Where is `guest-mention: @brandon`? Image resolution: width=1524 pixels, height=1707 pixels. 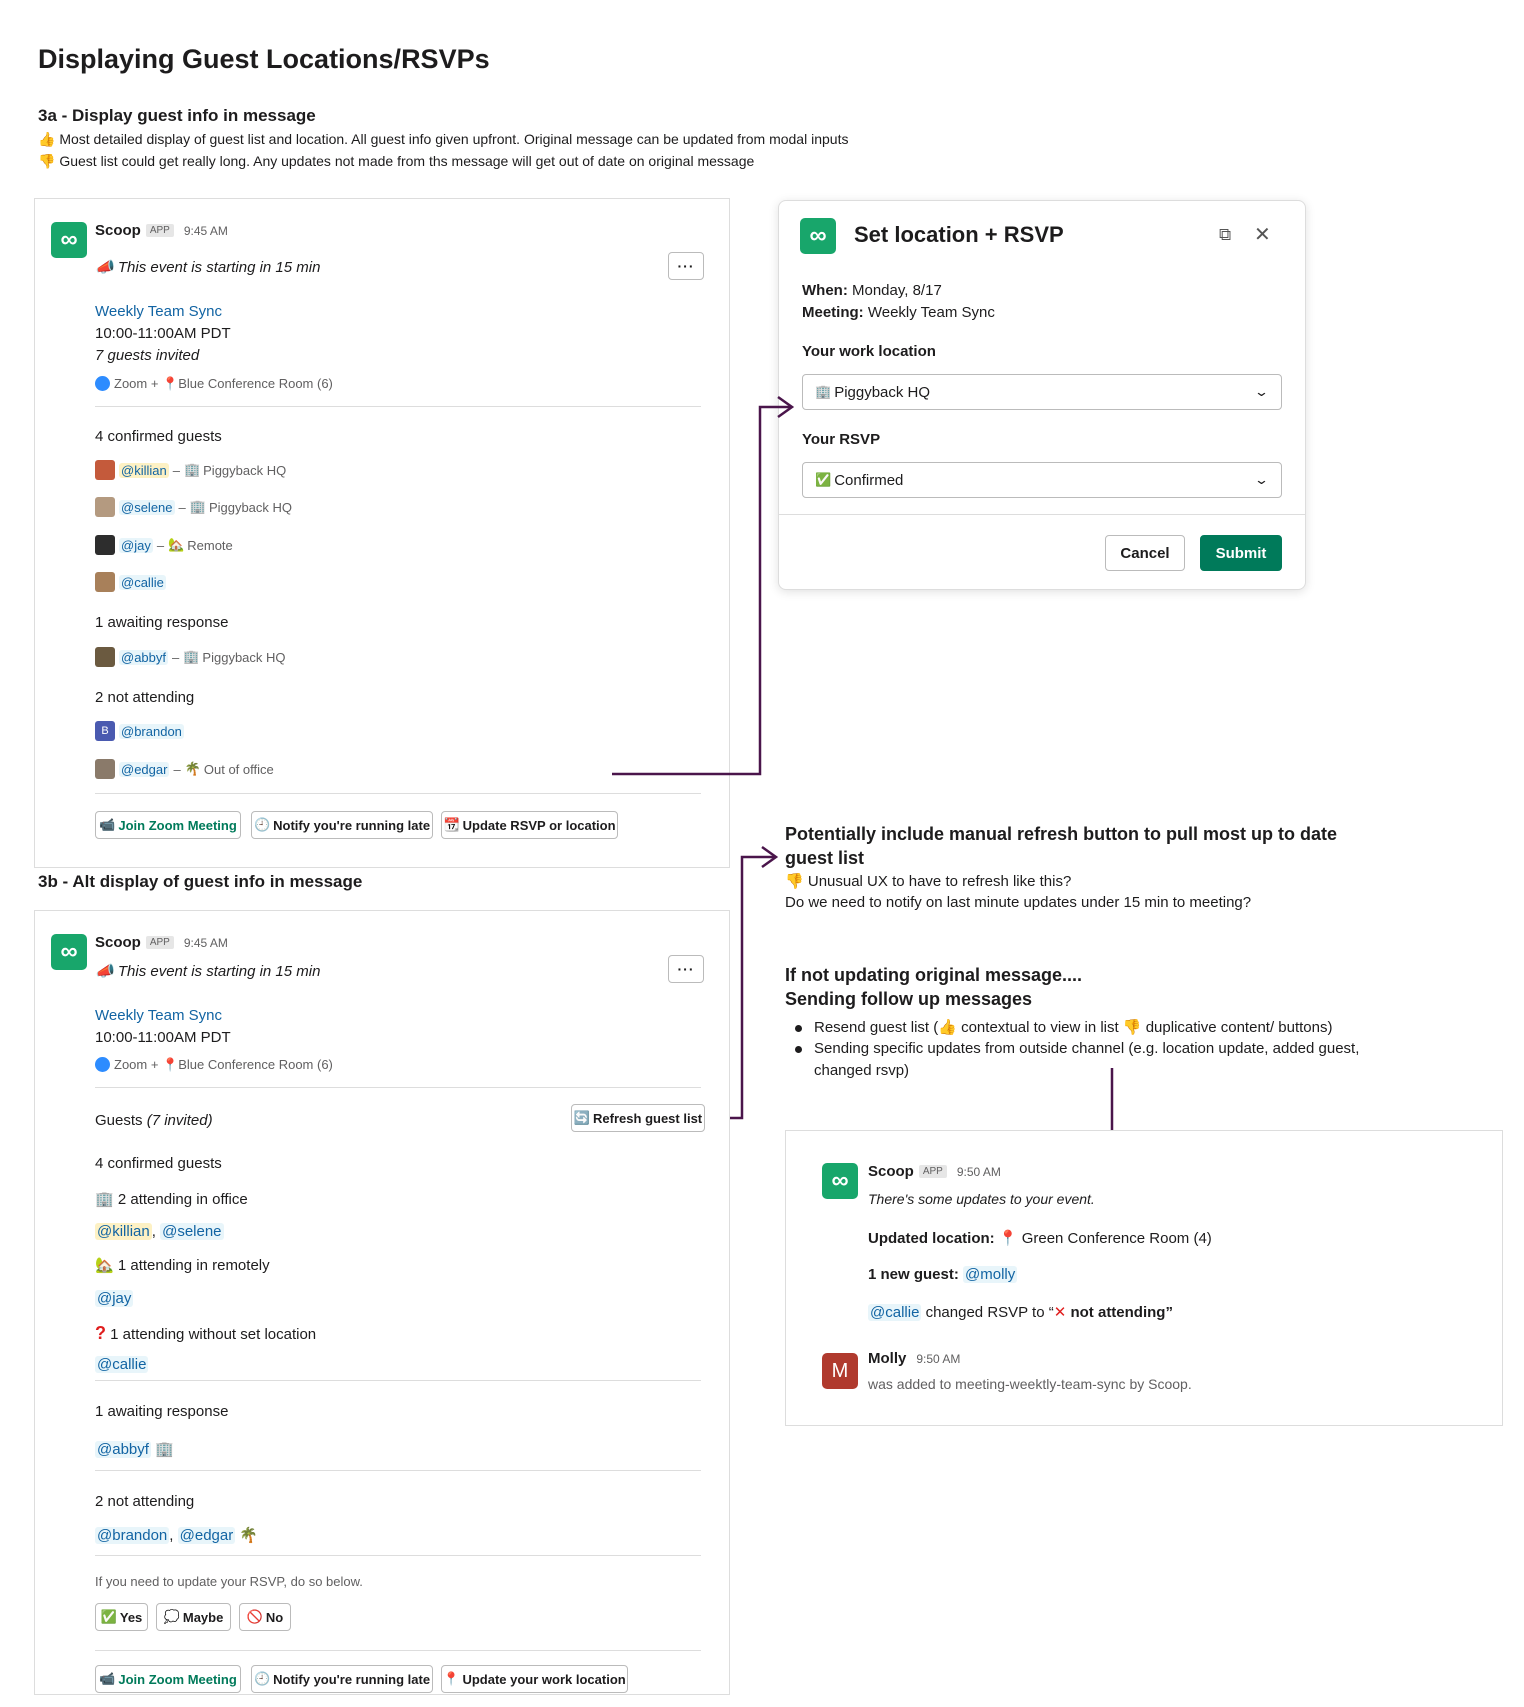 guest-mention: @brandon is located at coordinates (132, 1535).